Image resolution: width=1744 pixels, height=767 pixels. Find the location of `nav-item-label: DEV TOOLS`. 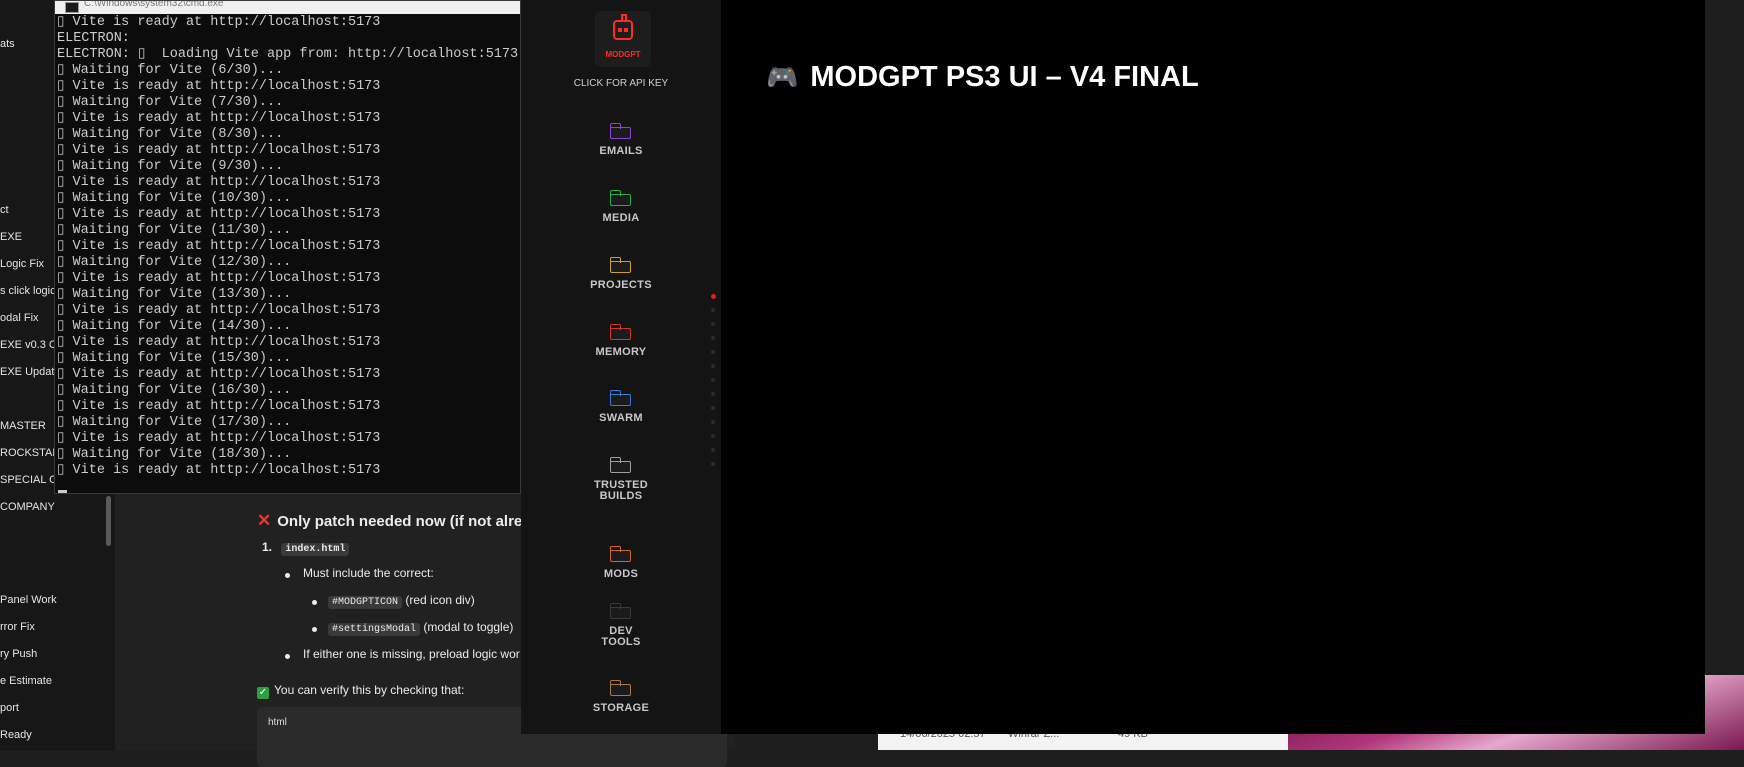

nav-item-label: DEV TOOLS is located at coordinates (621, 636).